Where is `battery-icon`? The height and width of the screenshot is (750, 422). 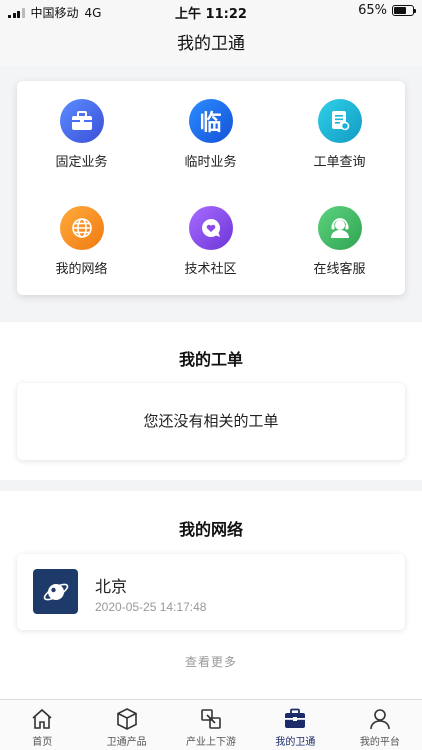
battery-icon is located at coordinates (404, 10).